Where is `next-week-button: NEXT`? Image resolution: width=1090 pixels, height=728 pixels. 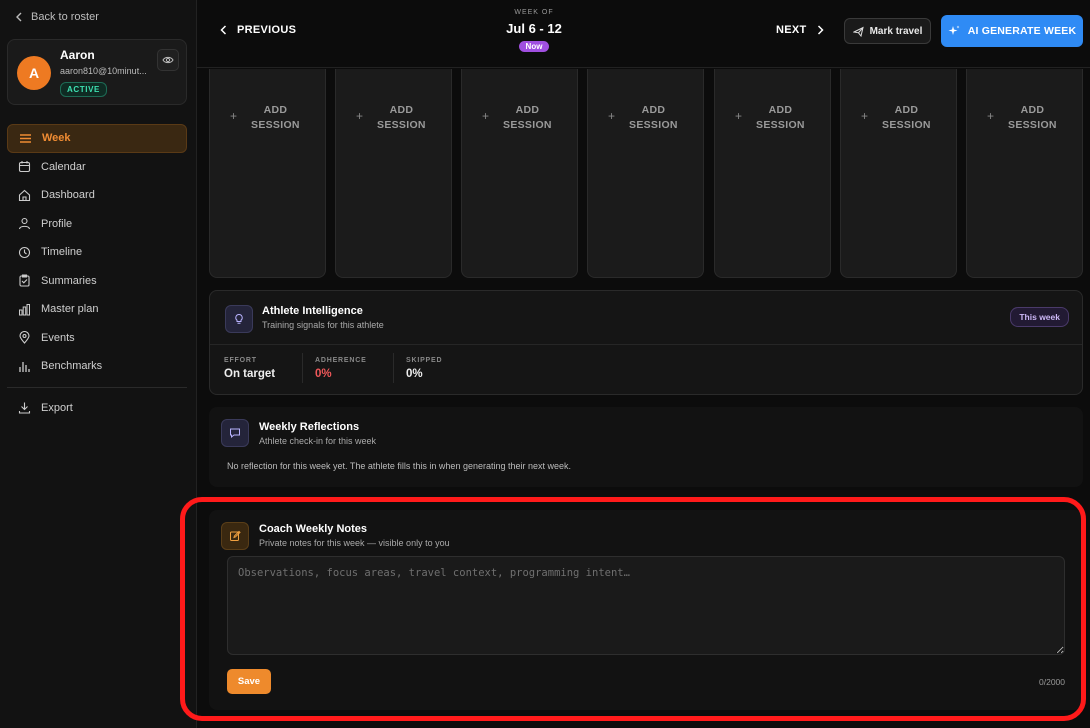 next-week-button: NEXT is located at coordinates (800, 30).